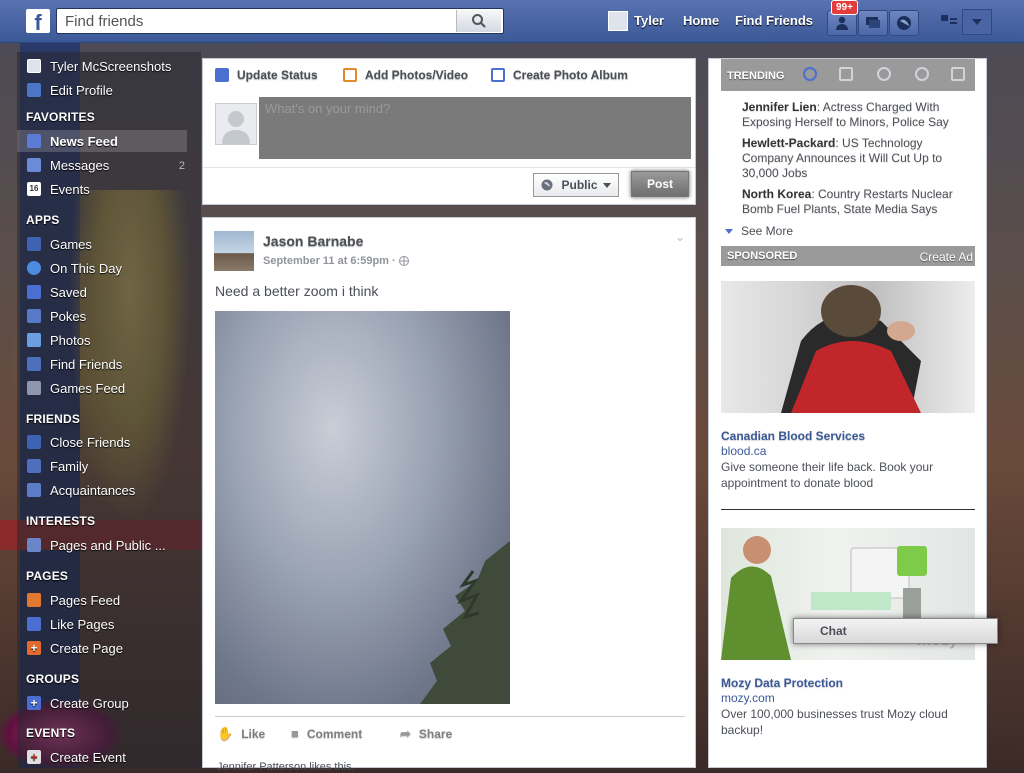 This screenshot has height=773, width=1024. What do you see at coordinates (846, 74) in the screenshot?
I see `trending-tab-politics-icon` at bounding box center [846, 74].